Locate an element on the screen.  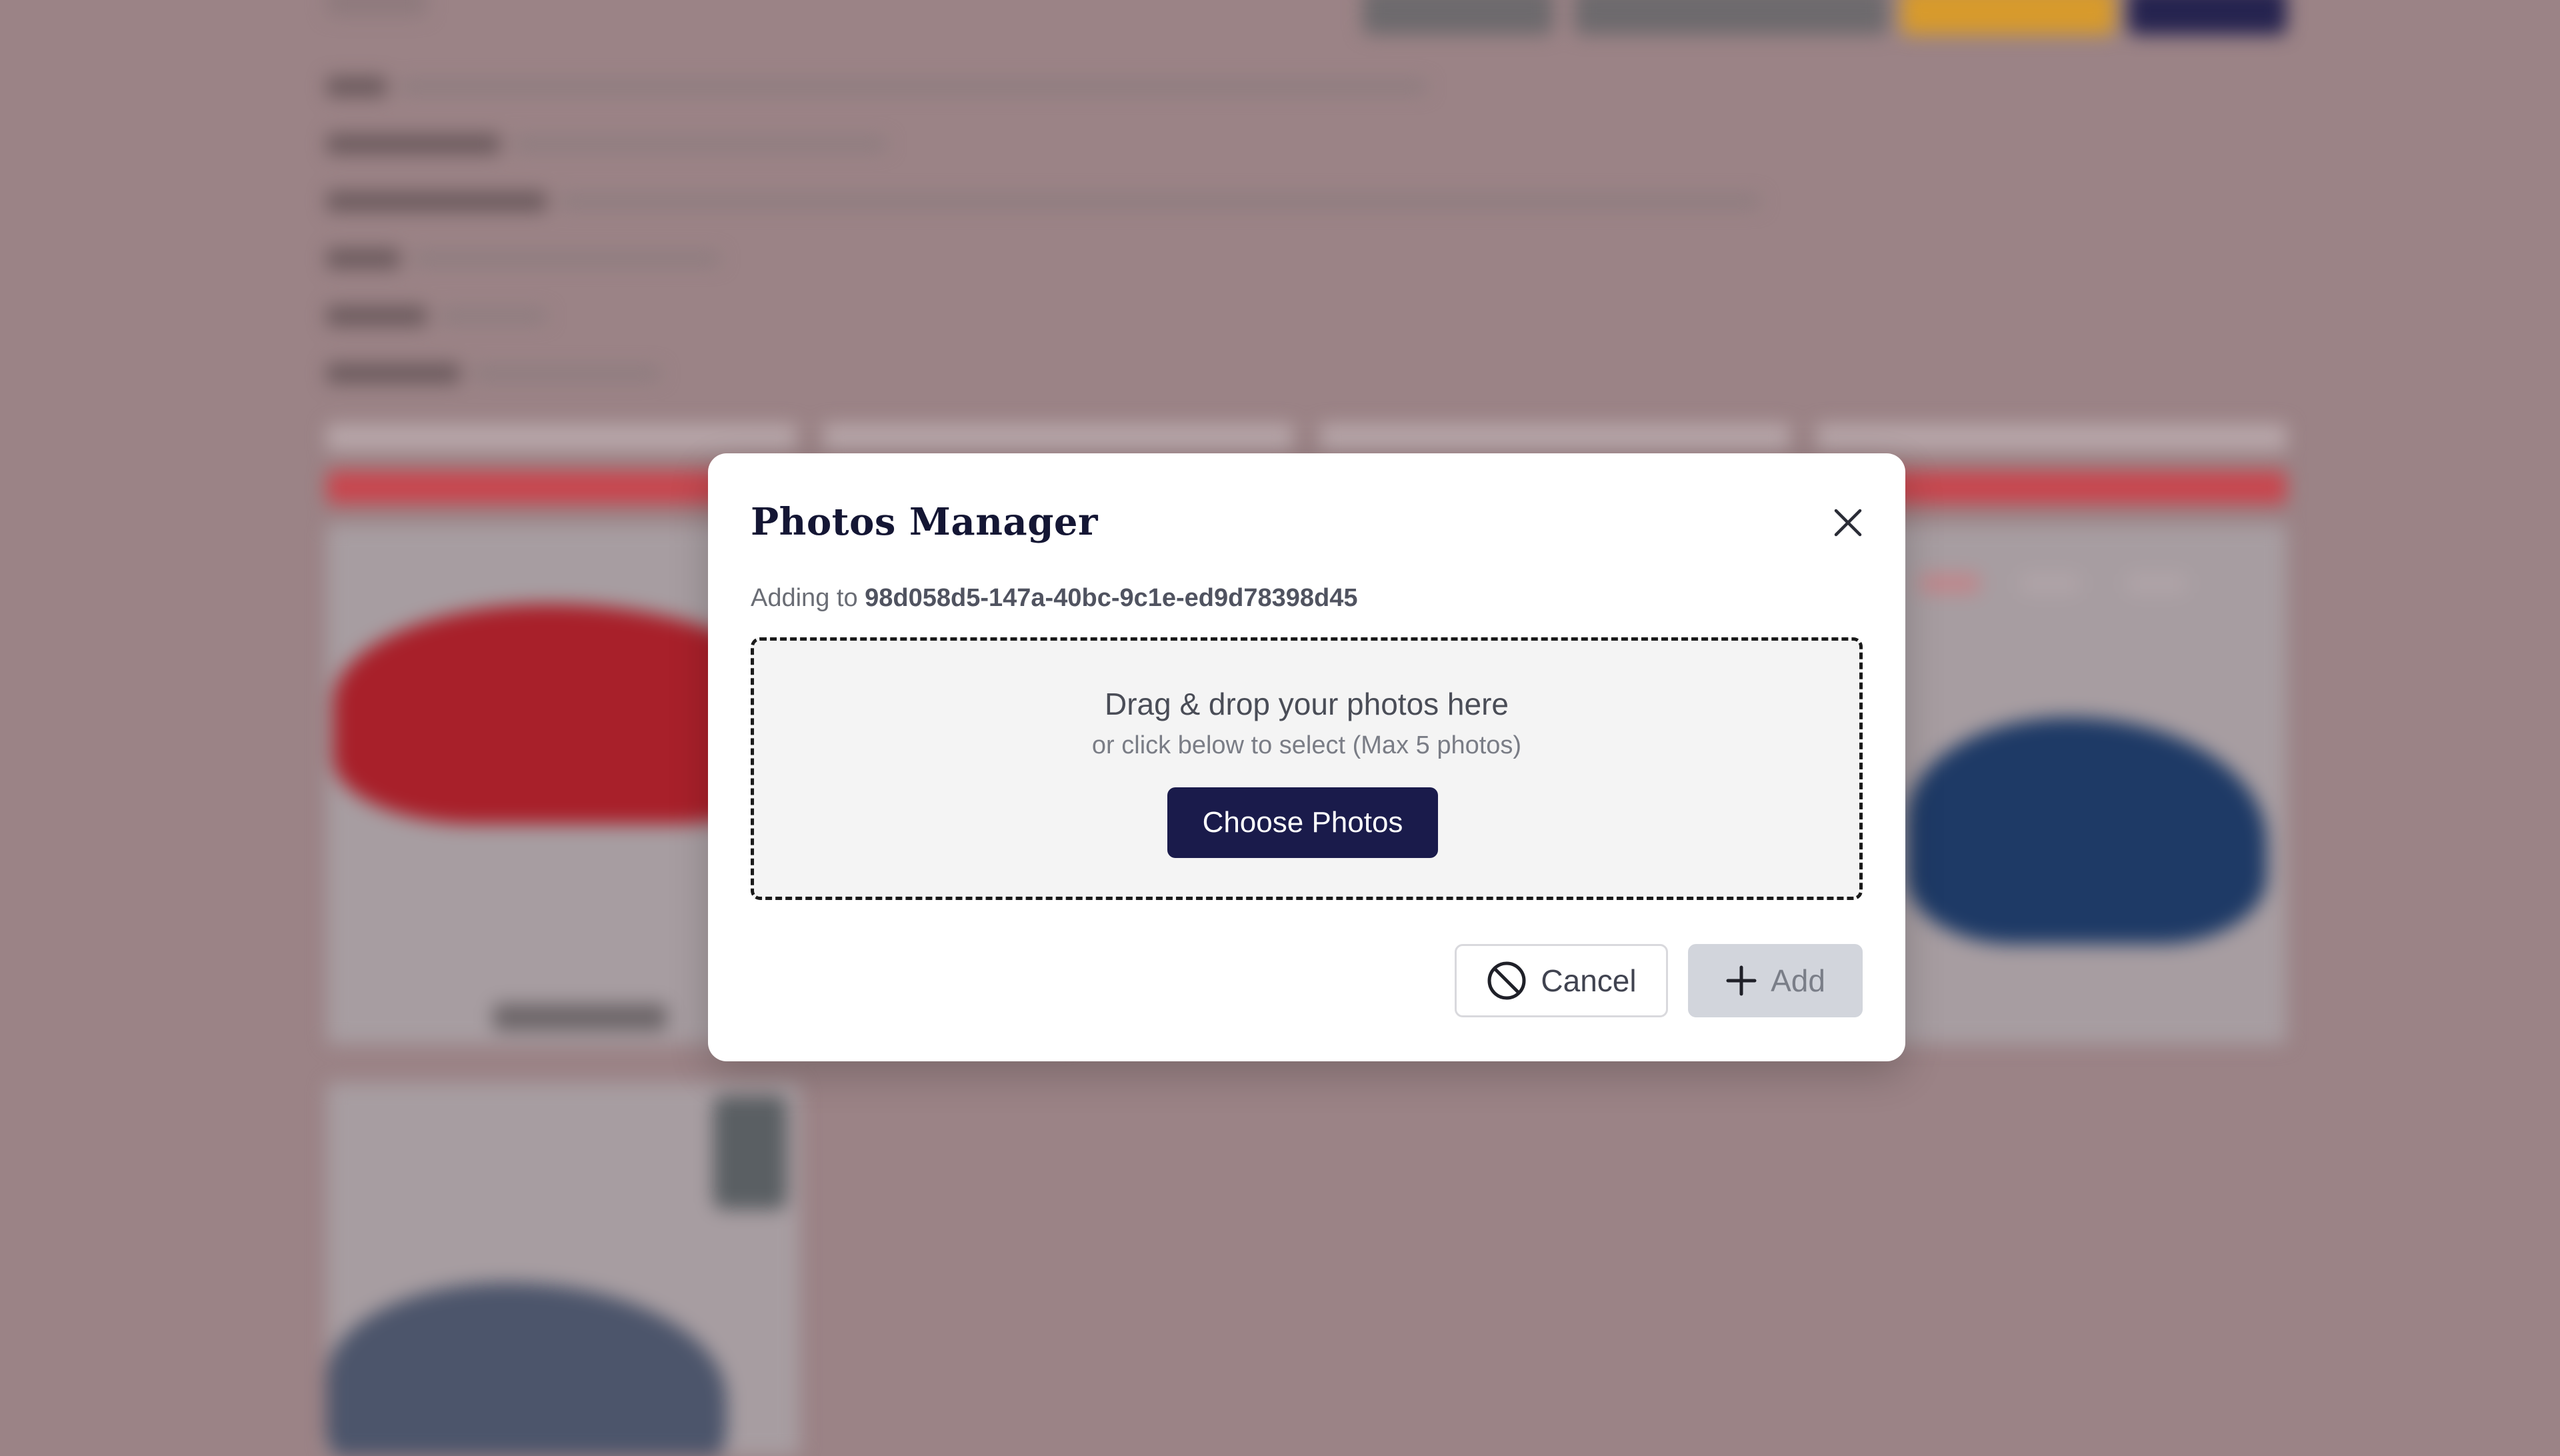
modal-title: Photos Manager is located at coordinates (924, 522).